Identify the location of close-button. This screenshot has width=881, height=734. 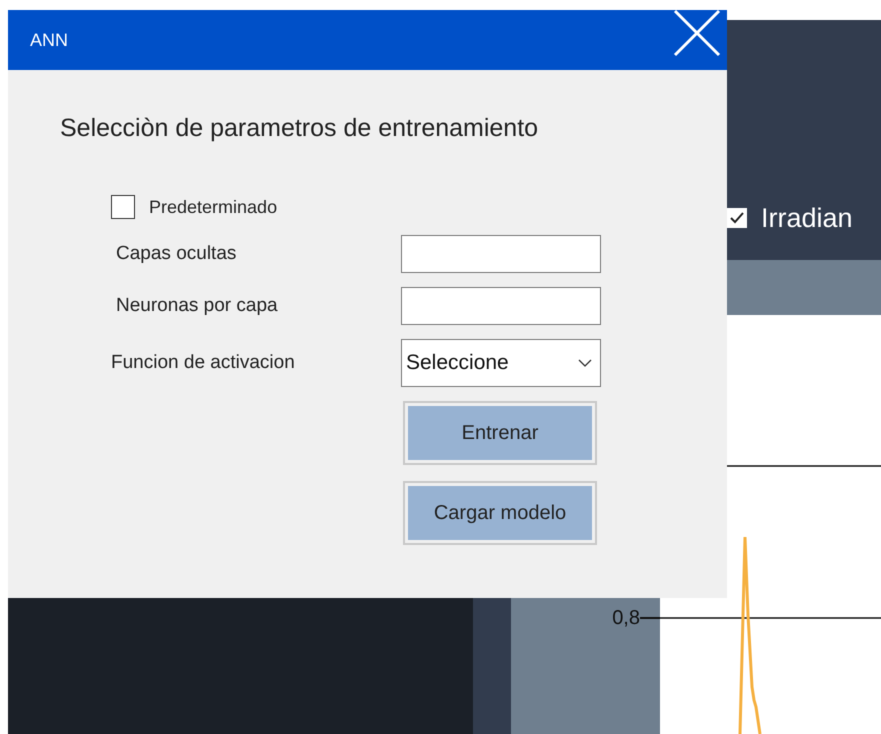
(697, 33).